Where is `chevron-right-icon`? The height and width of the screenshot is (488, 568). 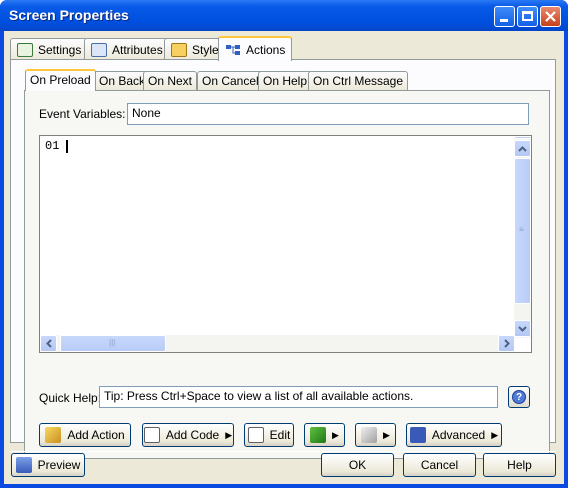 chevron-right-icon is located at coordinates (506, 343).